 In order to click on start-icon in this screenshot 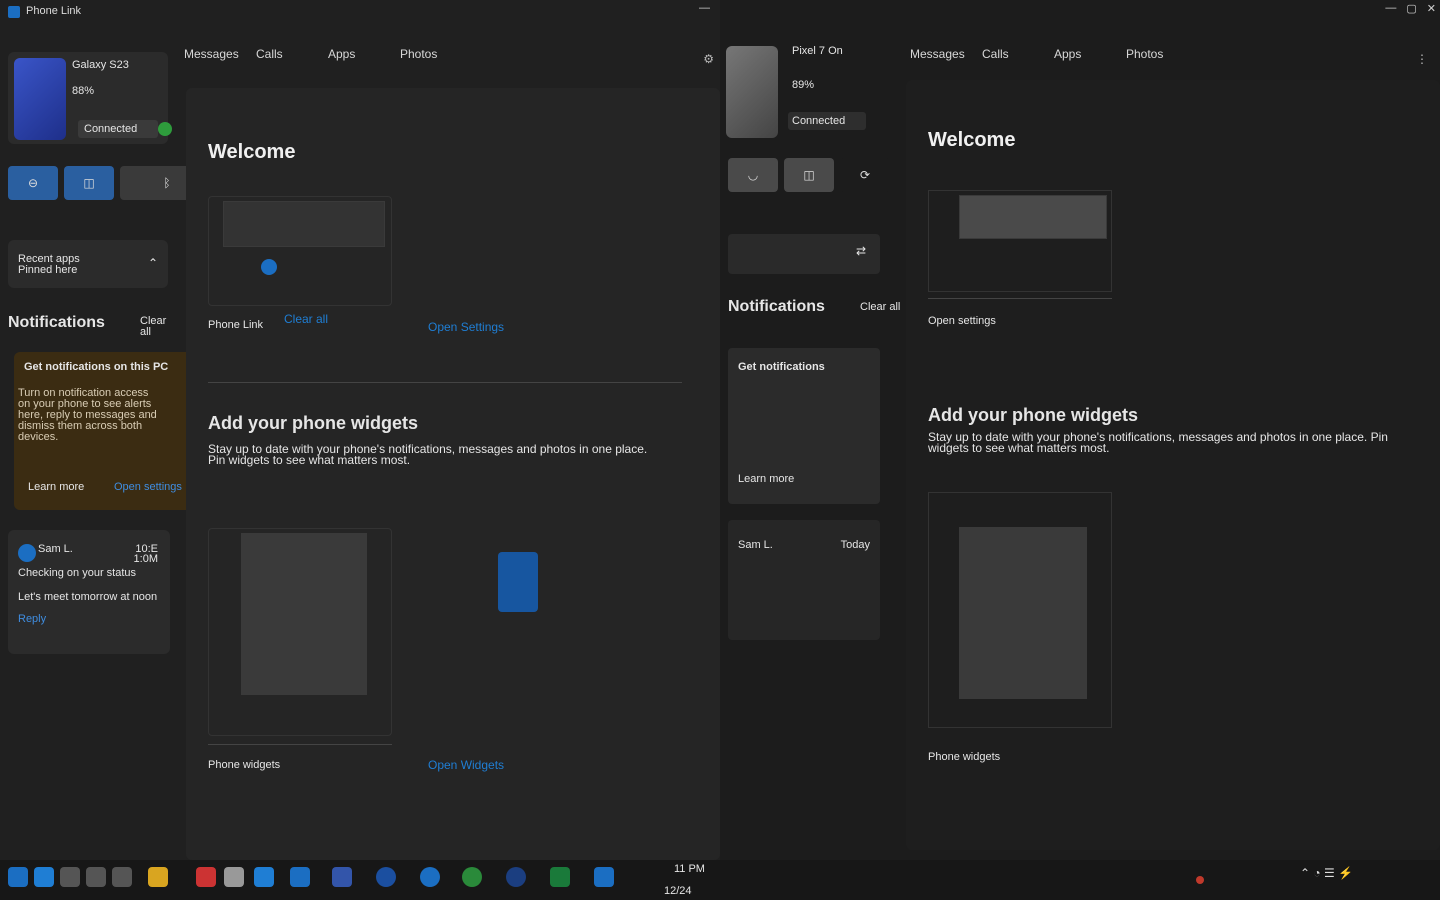, I will do `click(18, 877)`.